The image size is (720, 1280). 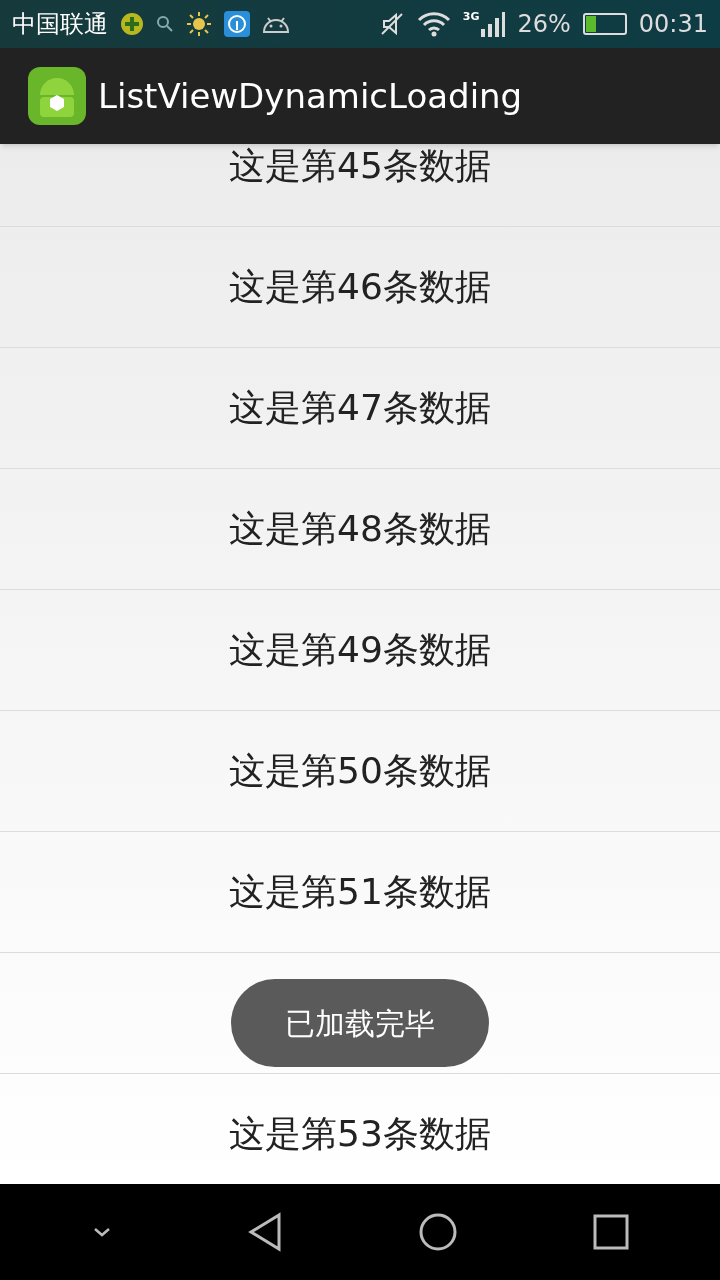 I want to click on row-text: 这是第48条数据, so click(x=360, y=529).